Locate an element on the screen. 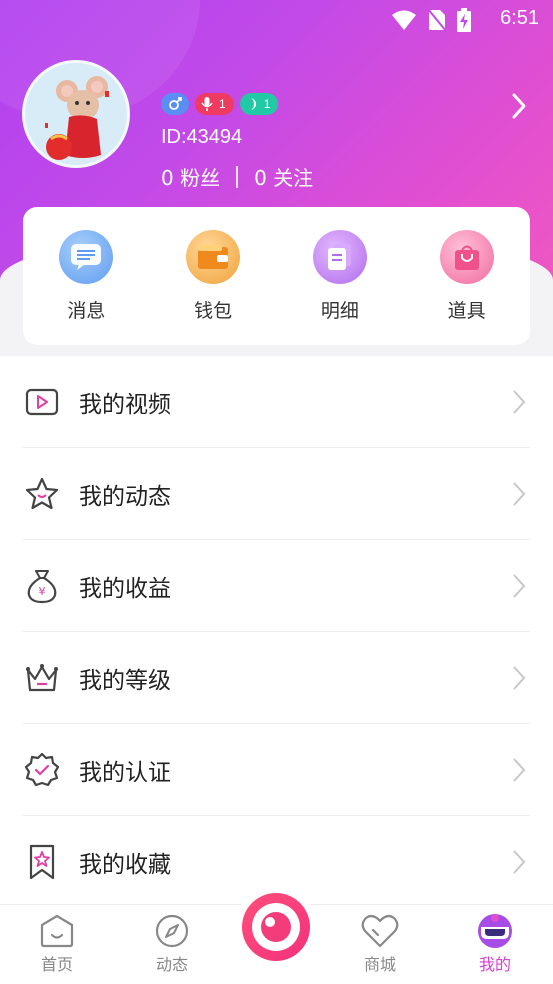  tab-moments: 动态 is located at coordinates (172, 944).